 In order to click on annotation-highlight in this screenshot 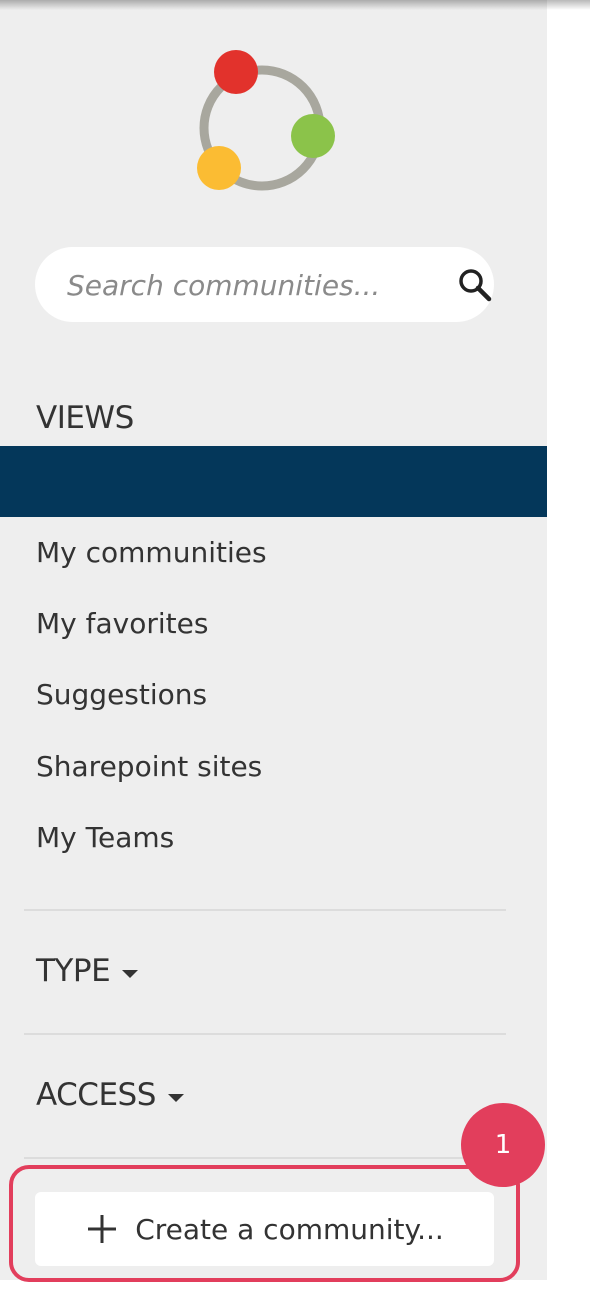, I will do `click(264, 1223)`.